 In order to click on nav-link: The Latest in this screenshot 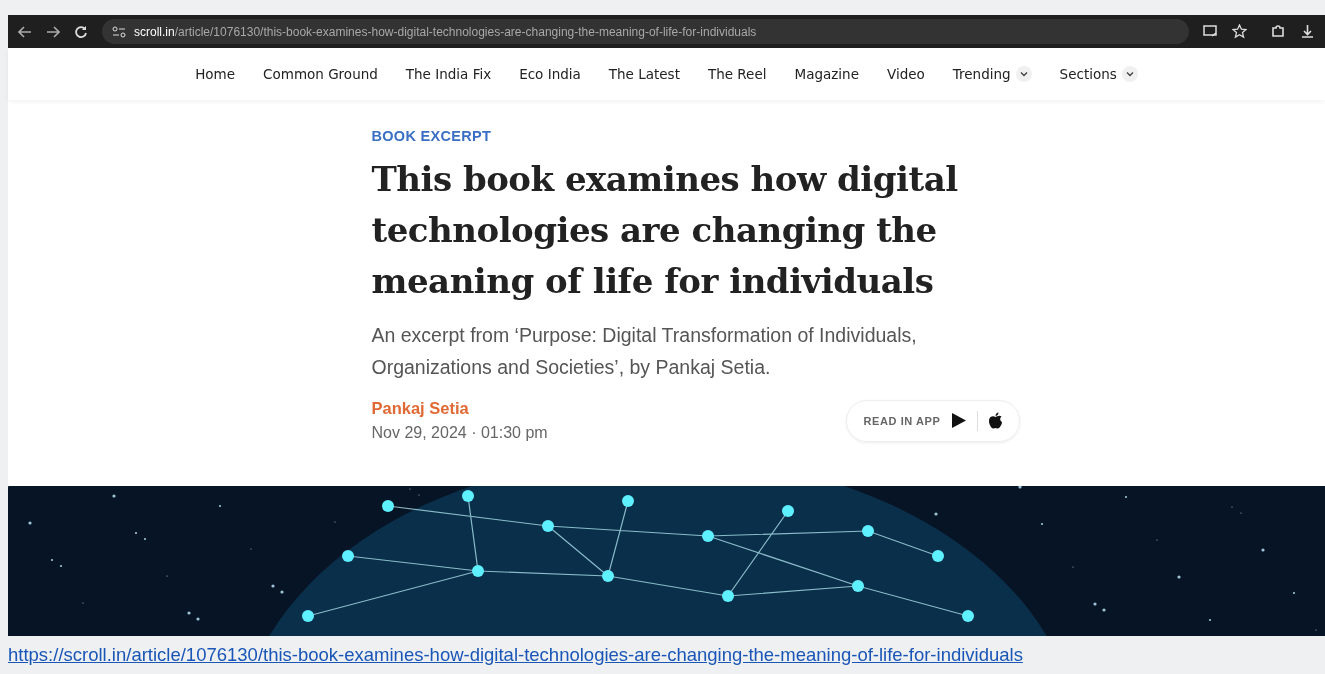, I will do `click(644, 74)`.